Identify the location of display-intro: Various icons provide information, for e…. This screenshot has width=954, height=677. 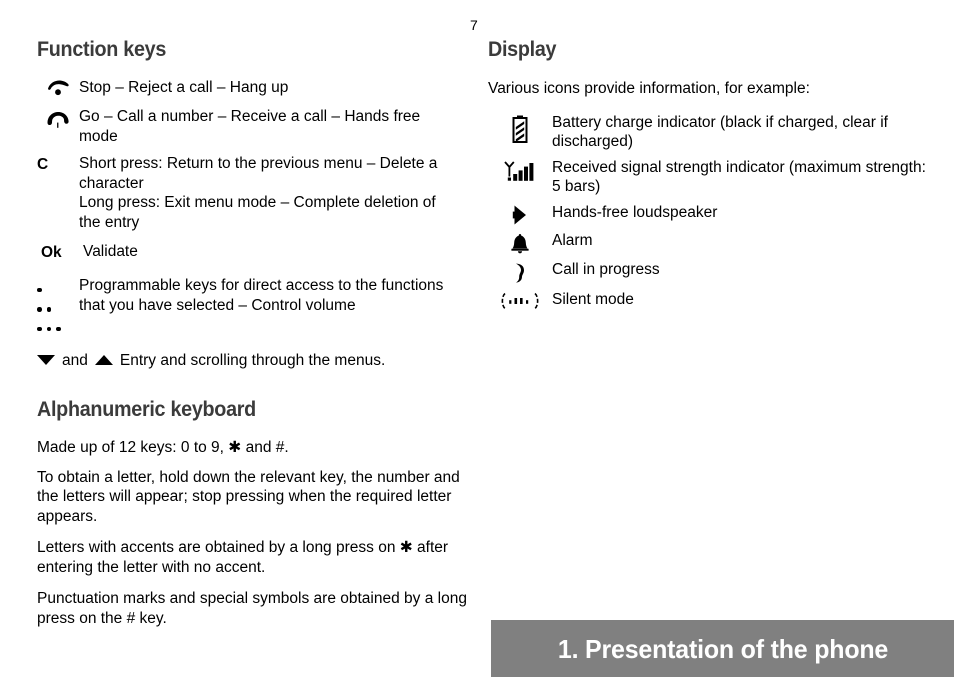
(649, 88).